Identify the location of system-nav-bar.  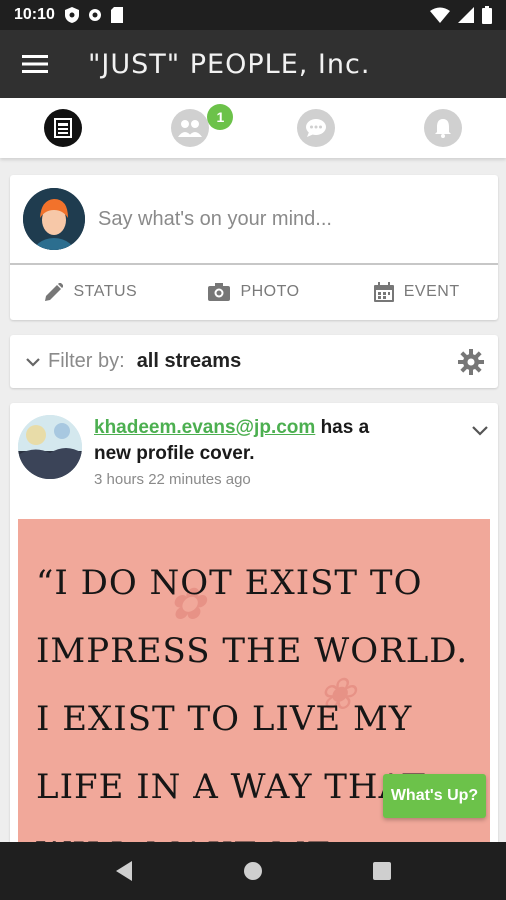
(253, 871).